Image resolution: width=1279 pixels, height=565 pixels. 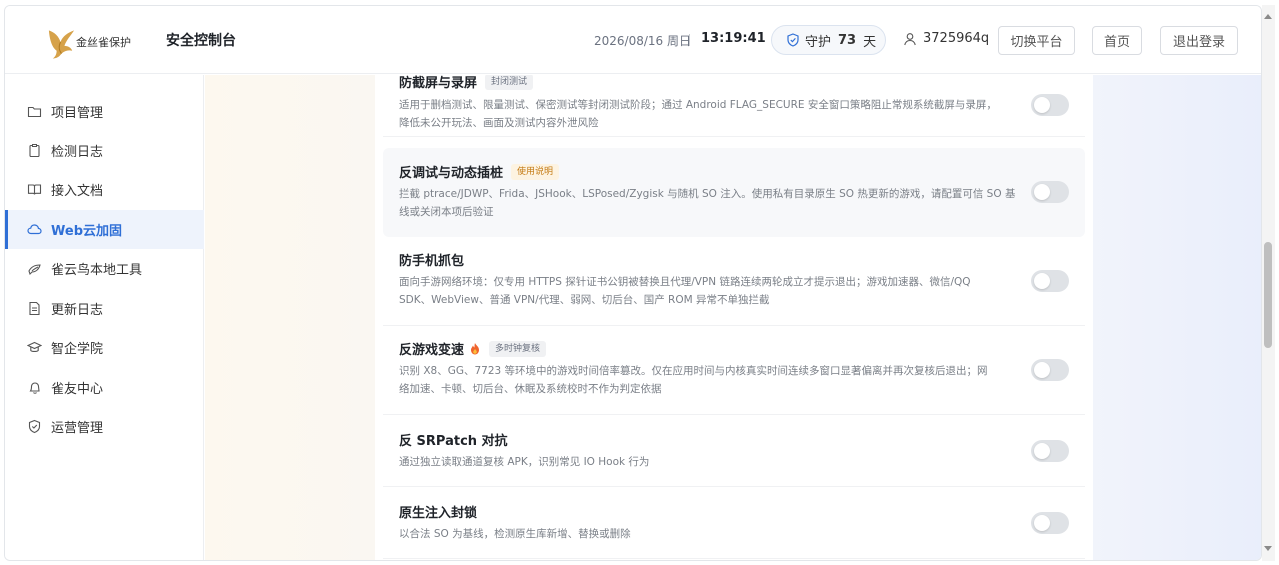 I want to click on switch-platform-button: 切换平台, so click(x=1036, y=40).